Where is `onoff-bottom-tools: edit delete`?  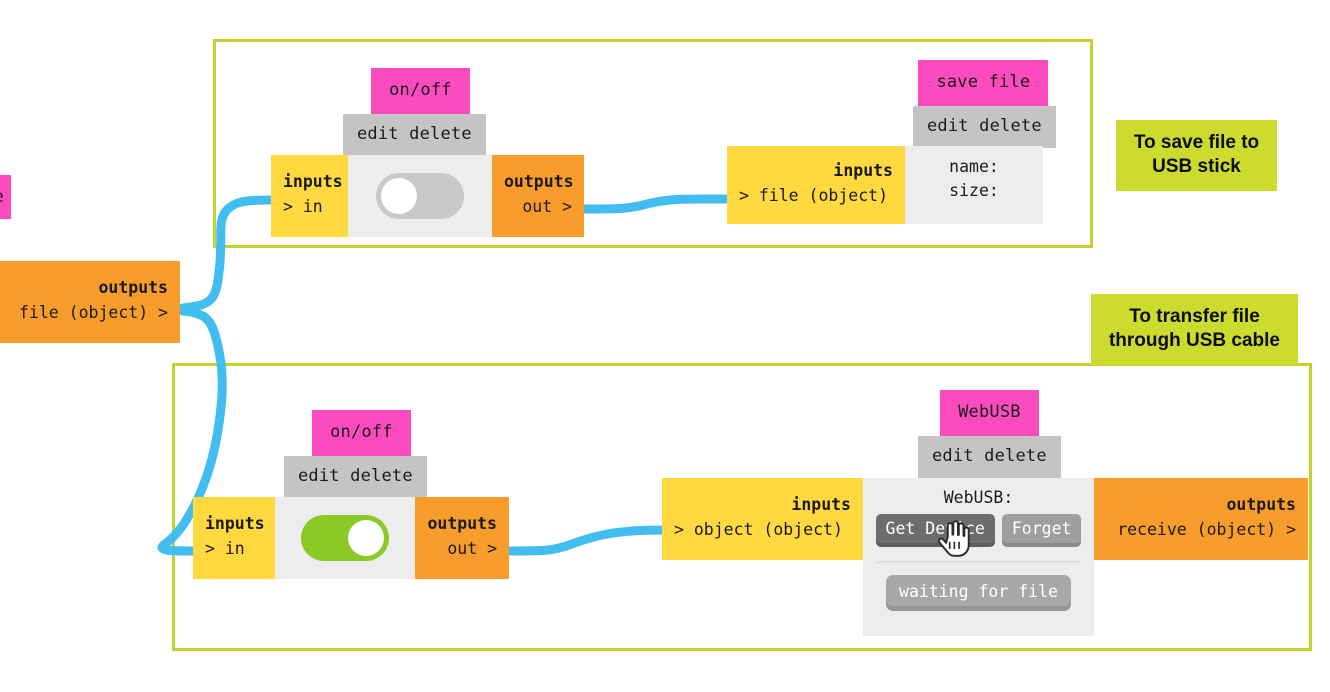 onoff-bottom-tools: edit delete is located at coordinates (355, 477).